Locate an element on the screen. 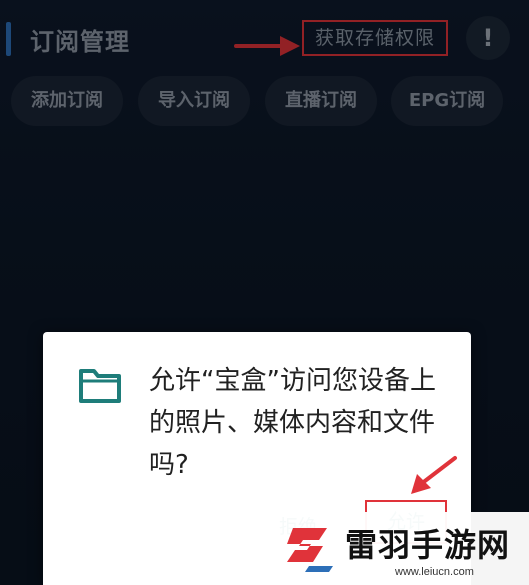 The width and height of the screenshot is (529, 585). watermark-logo-icon is located at coordinates (310, 550).